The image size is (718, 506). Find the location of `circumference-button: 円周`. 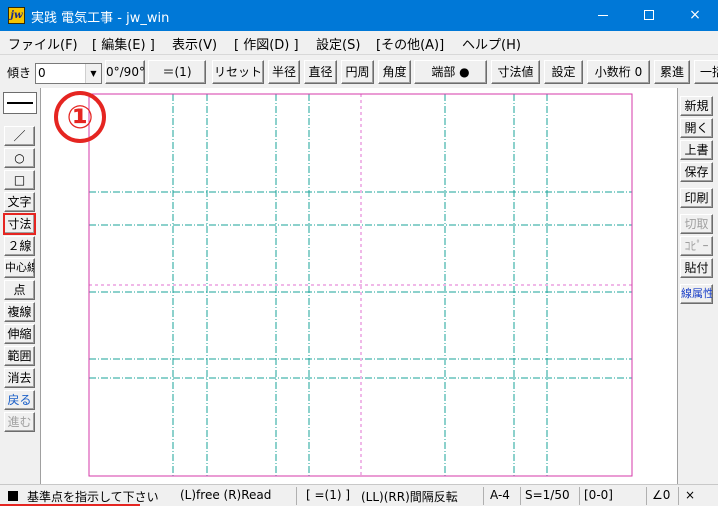

circumference-button: 円周 is located at coordinates (357, 72).